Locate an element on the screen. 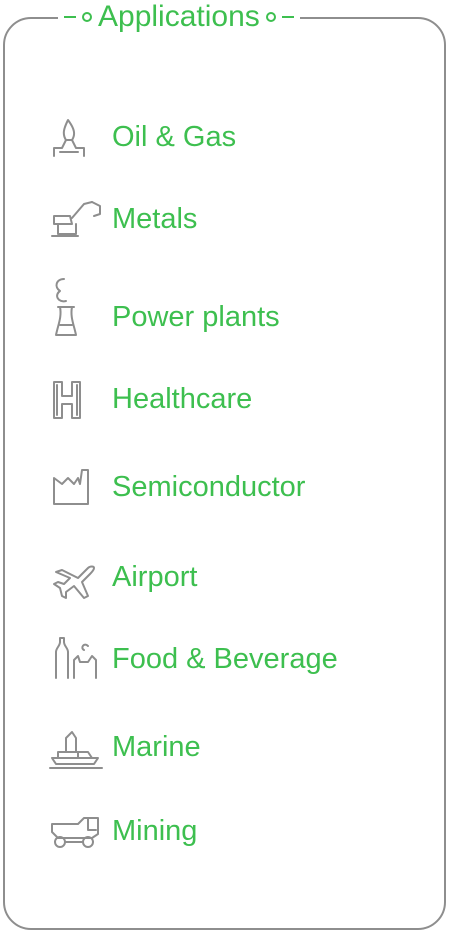 The image size is (451, 937). header-dot-left is located at coordinates (87, 17).